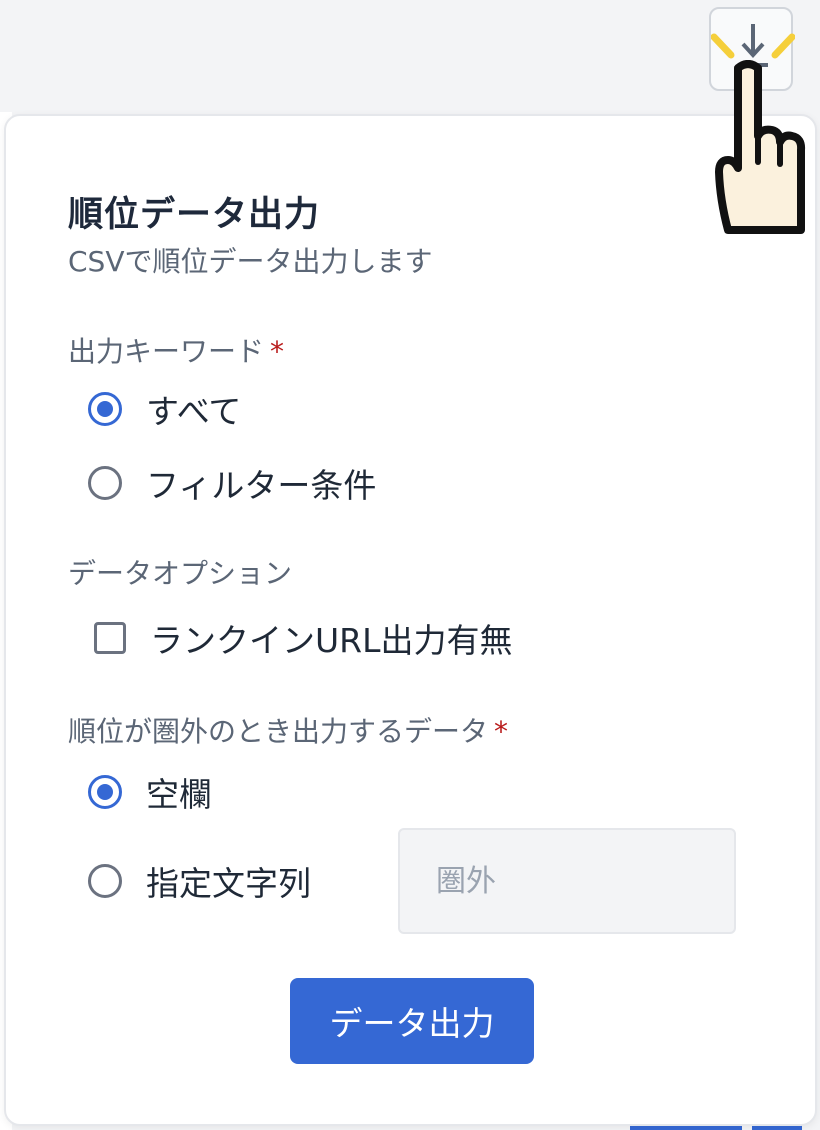  Describe the element at coordinates (278, 731) in the screenshot. I see `out-of-rank-section-label-text: 順位が圏外のとき出力するデータ` at that location.